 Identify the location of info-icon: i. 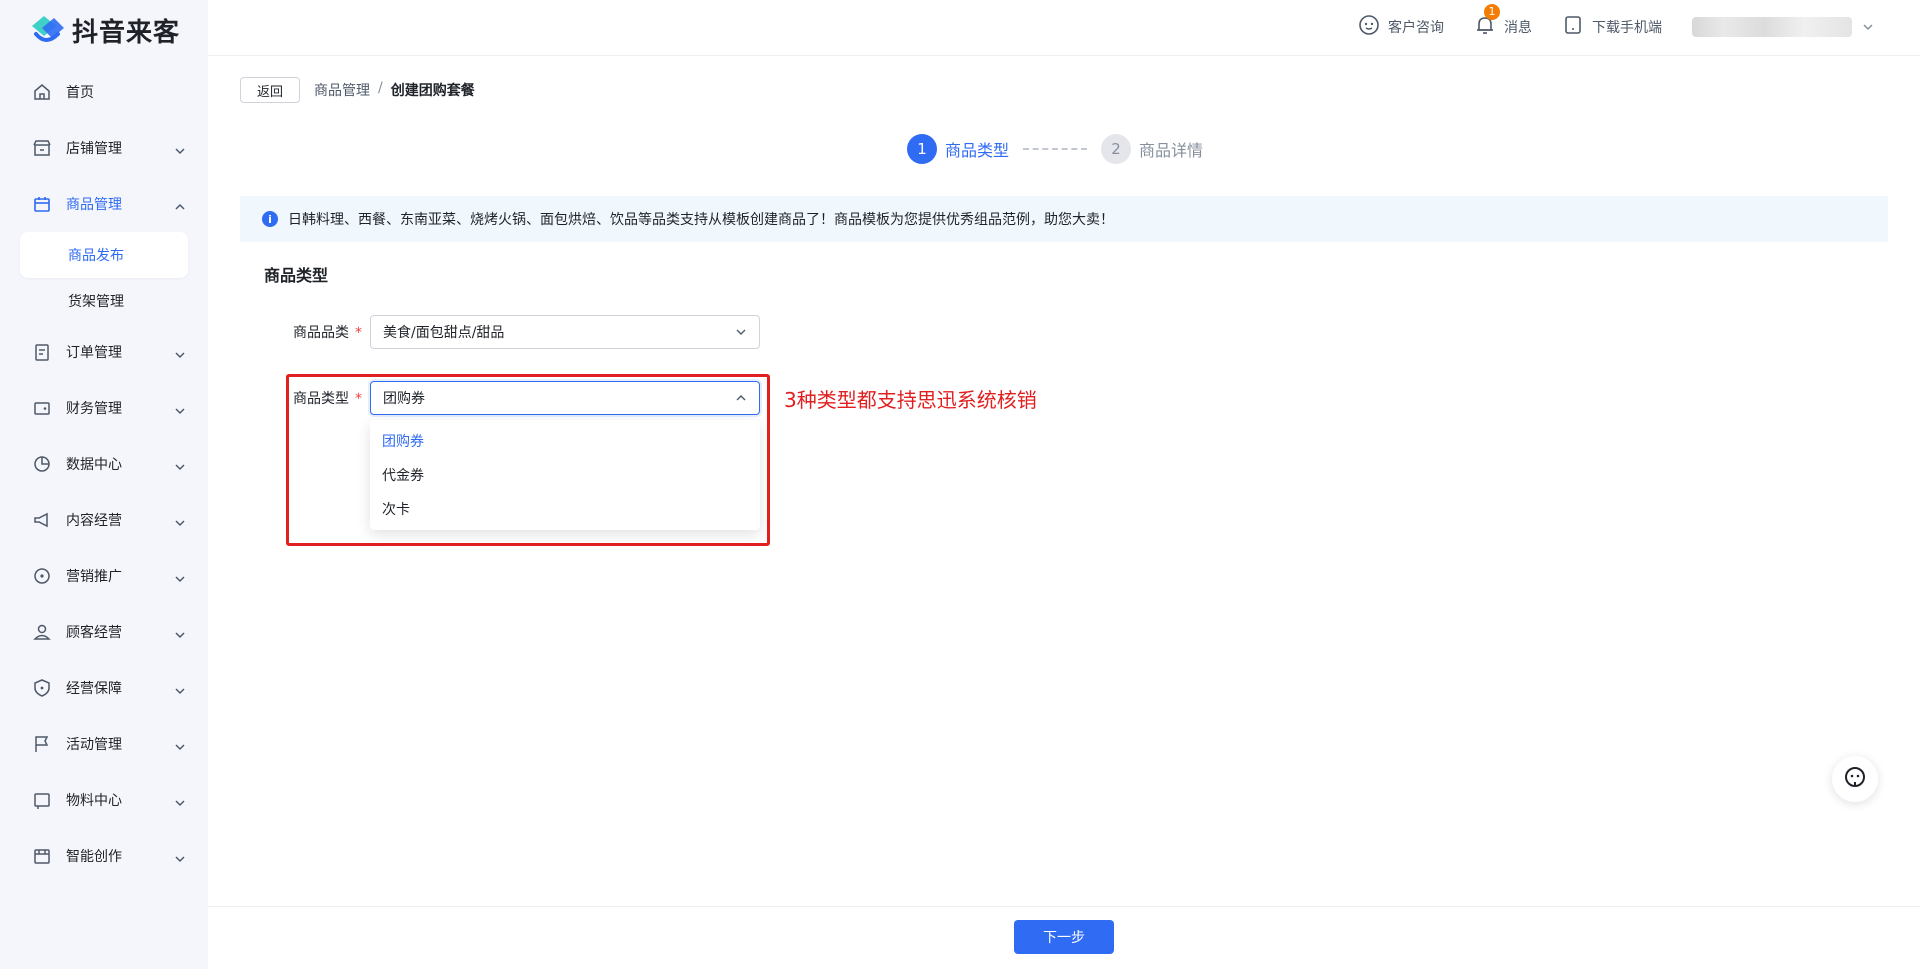
(270, 219).